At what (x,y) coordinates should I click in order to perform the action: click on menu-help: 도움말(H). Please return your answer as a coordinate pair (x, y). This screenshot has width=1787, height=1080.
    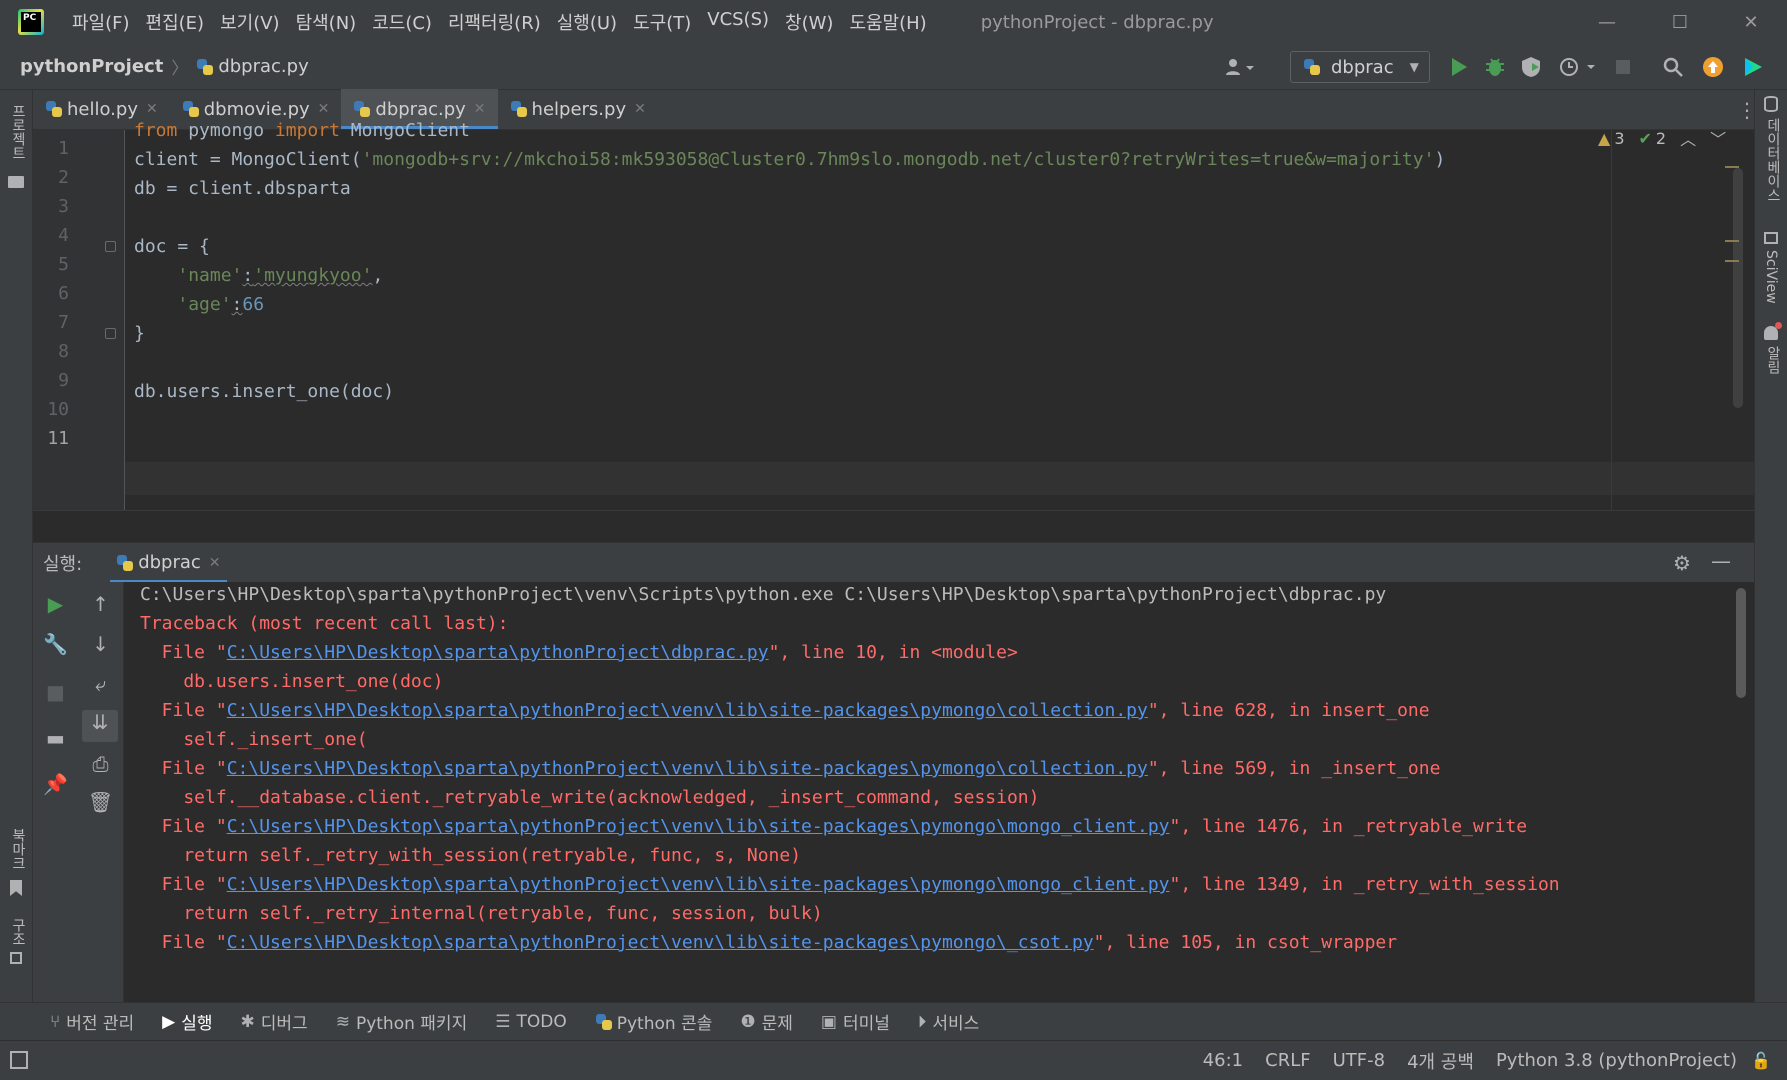
    Looking at the image, I should click on (887, 22).